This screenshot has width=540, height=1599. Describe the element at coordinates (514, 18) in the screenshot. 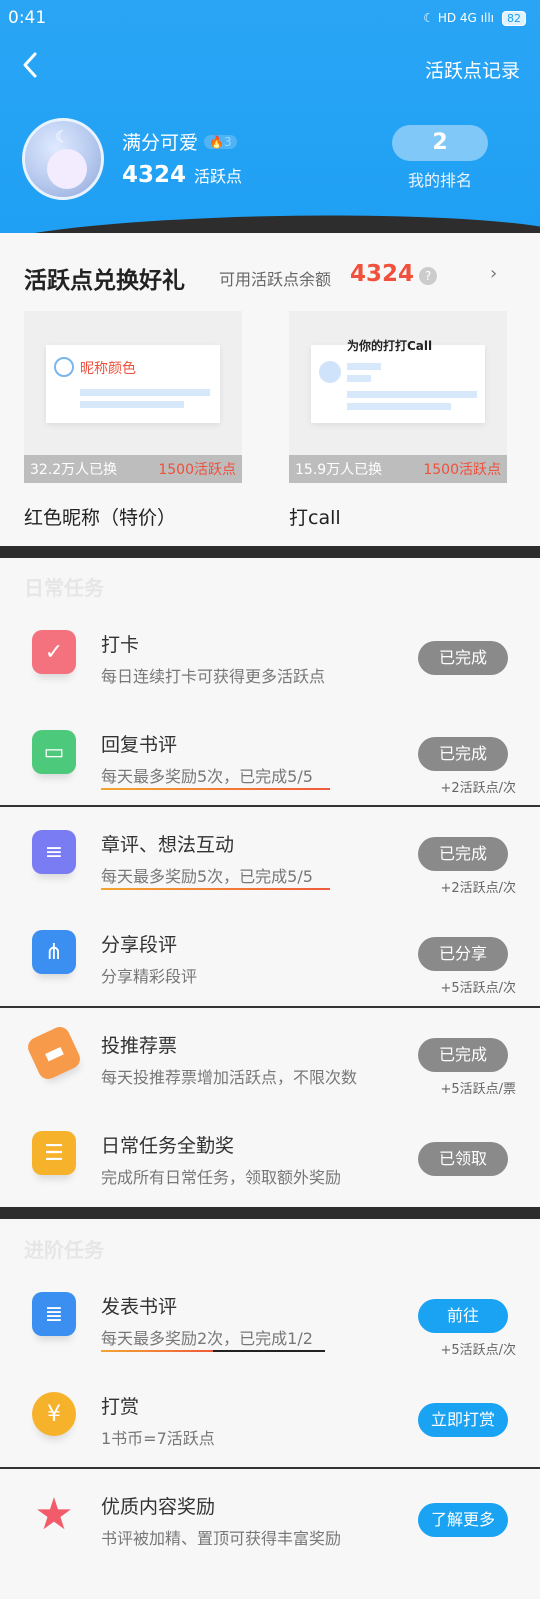

I see `battery-icon: 82` at that location.